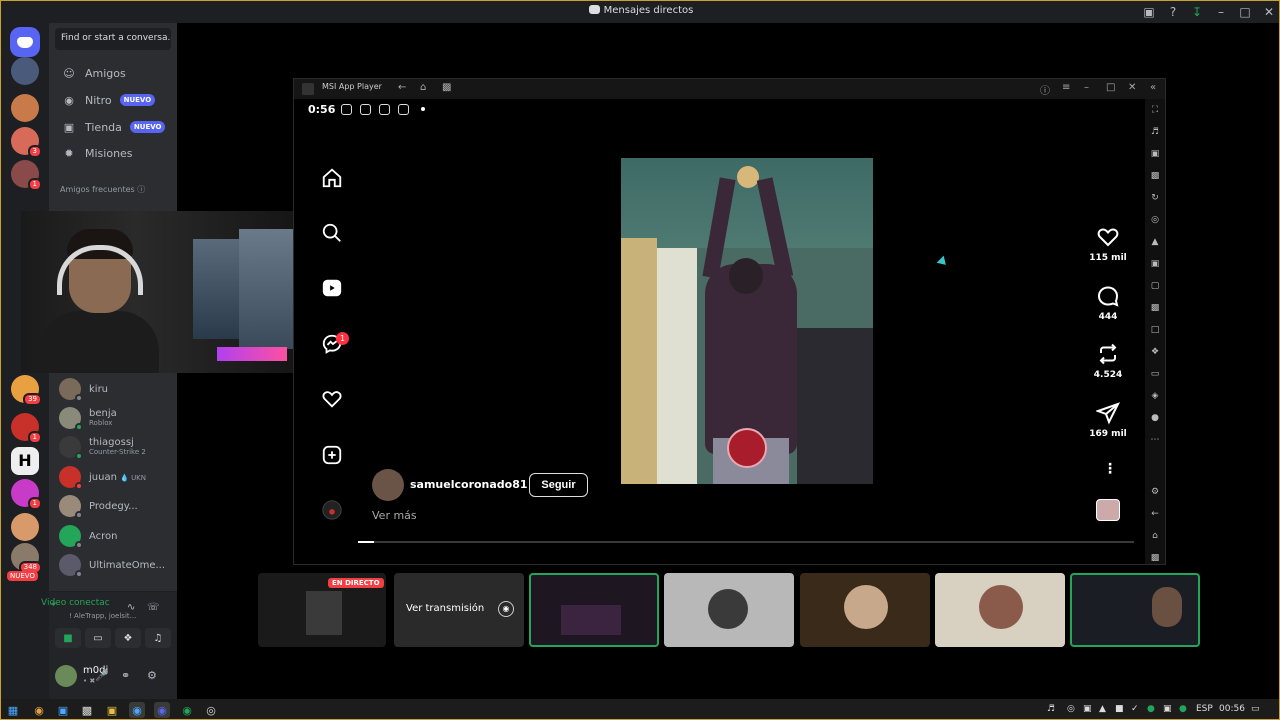 The width and height of the screenshot is (1280, 720). Describe the element at coordinates (1155, 198) in the screenshot. I see `rotate-icon: ↻` at that location.